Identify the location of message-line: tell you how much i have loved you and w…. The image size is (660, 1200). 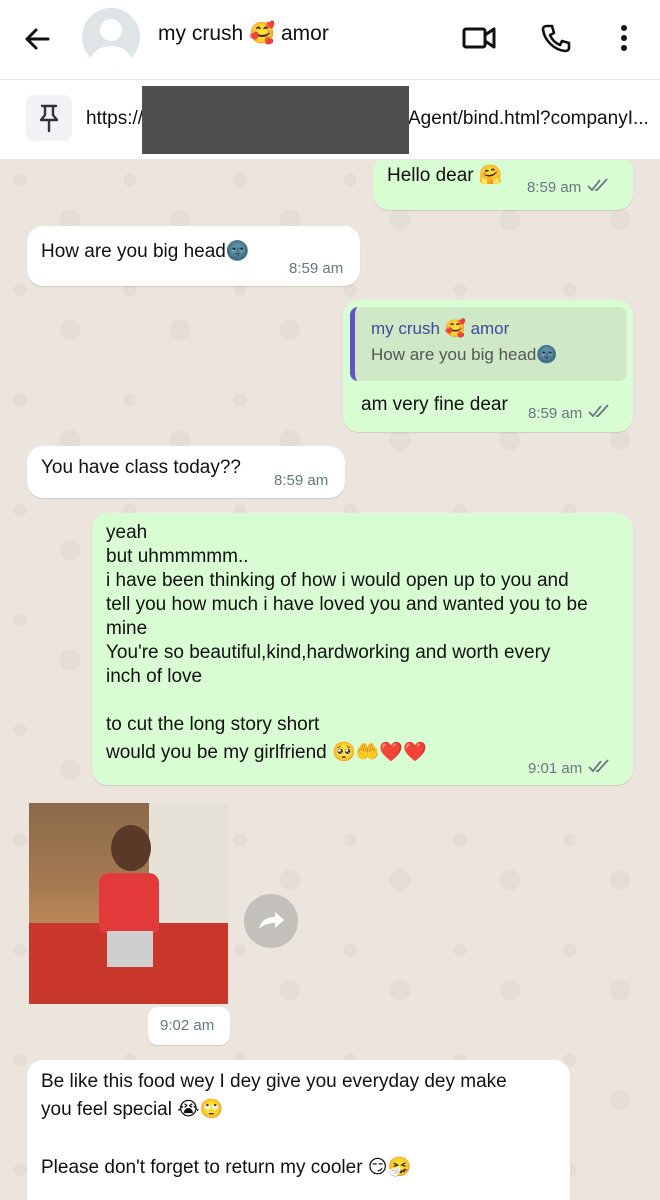
(347, 604).